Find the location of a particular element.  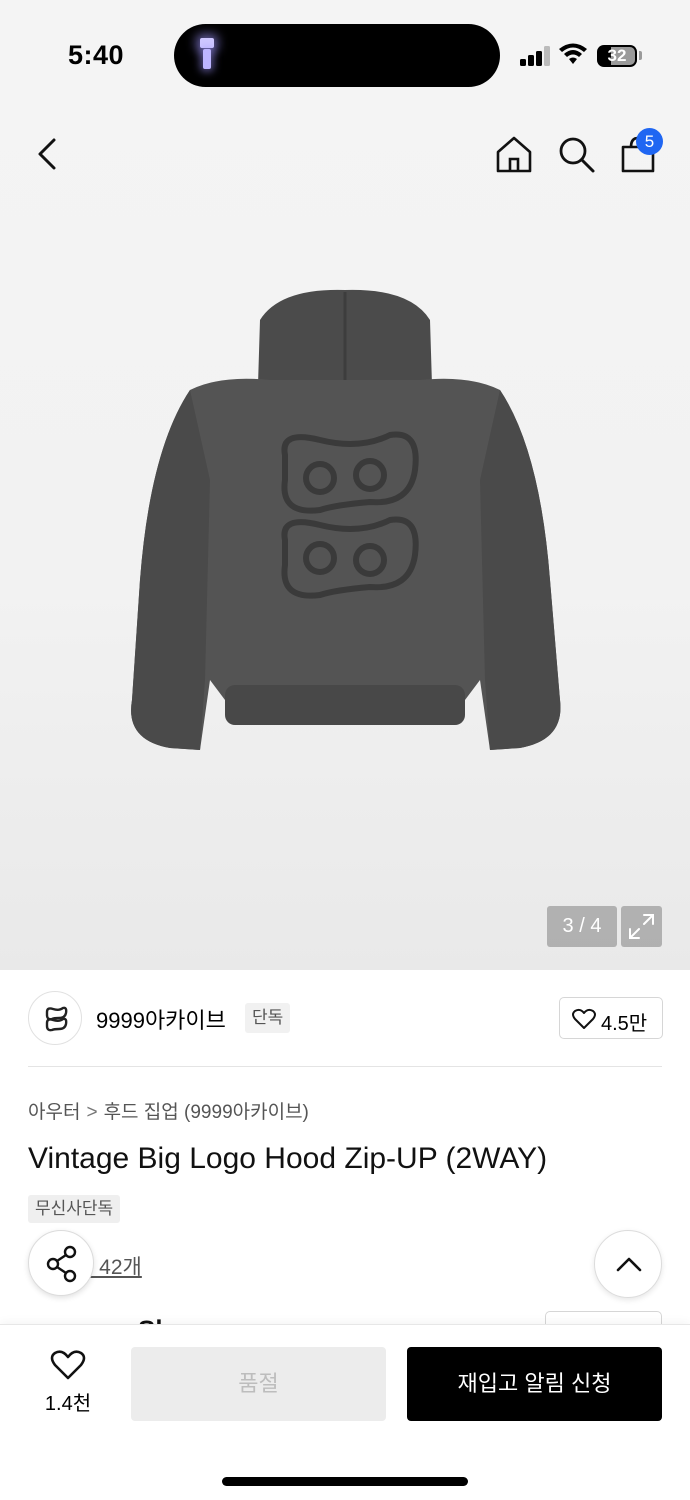

share-button is located at coordinates (61, 1263).